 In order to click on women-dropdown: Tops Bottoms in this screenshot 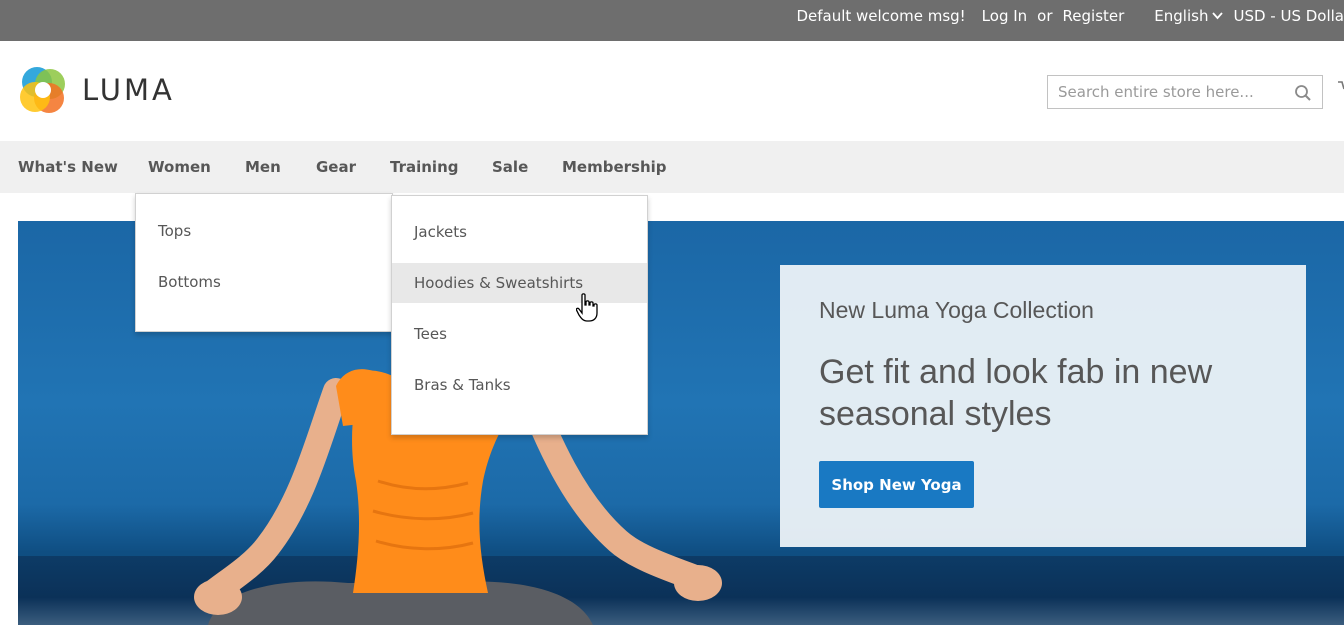, I will do `click(264, 262)`.